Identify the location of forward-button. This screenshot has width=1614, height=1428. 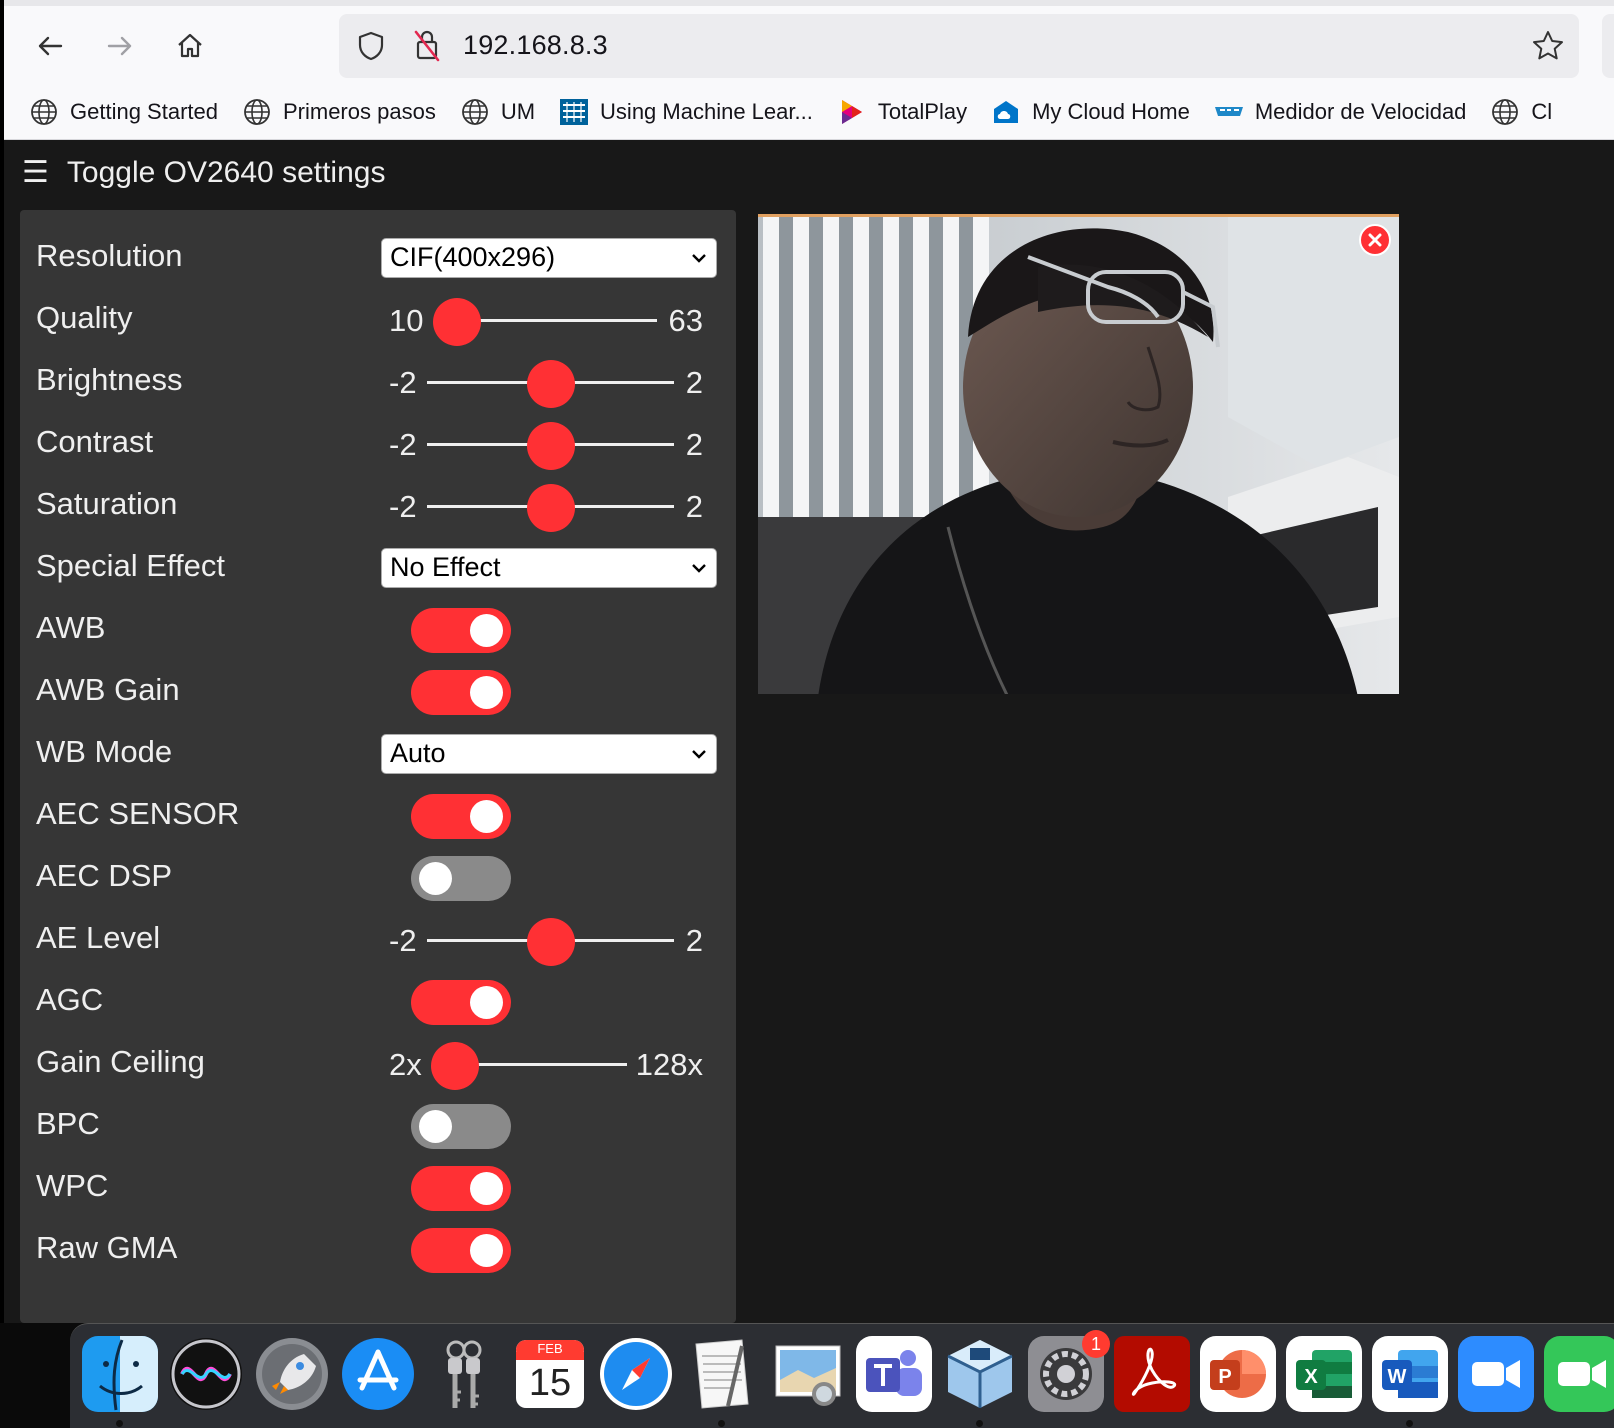
(120, 46).